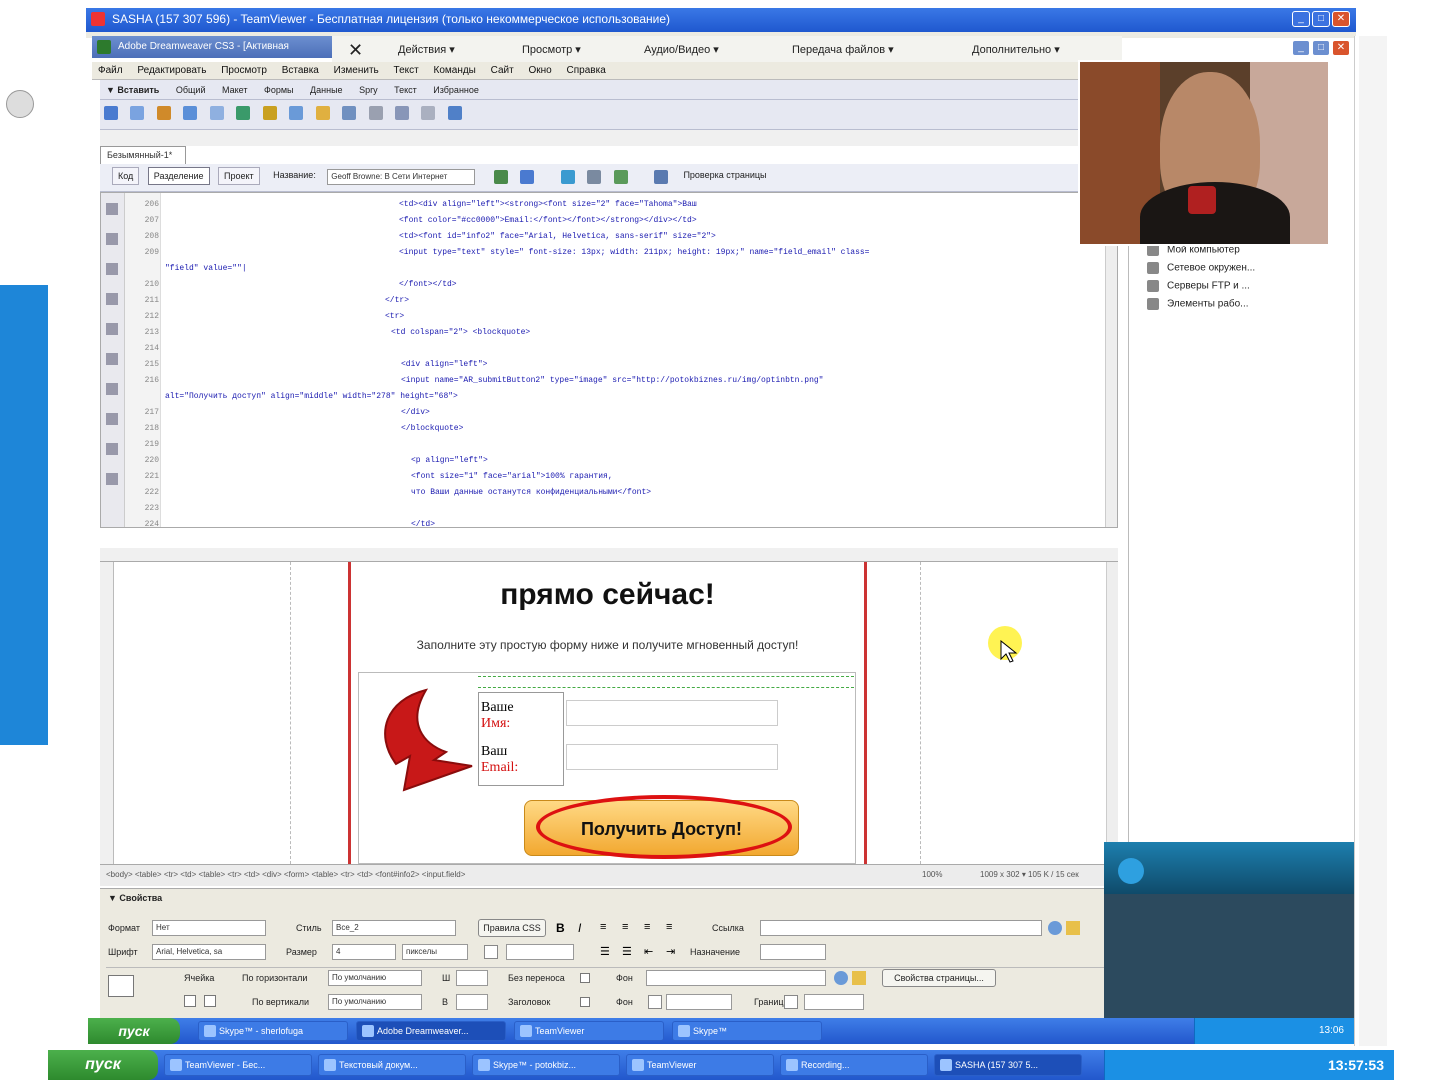 The image size is (1440, 1080). I want to click on menu-site: Сайт, so click(502, 70).